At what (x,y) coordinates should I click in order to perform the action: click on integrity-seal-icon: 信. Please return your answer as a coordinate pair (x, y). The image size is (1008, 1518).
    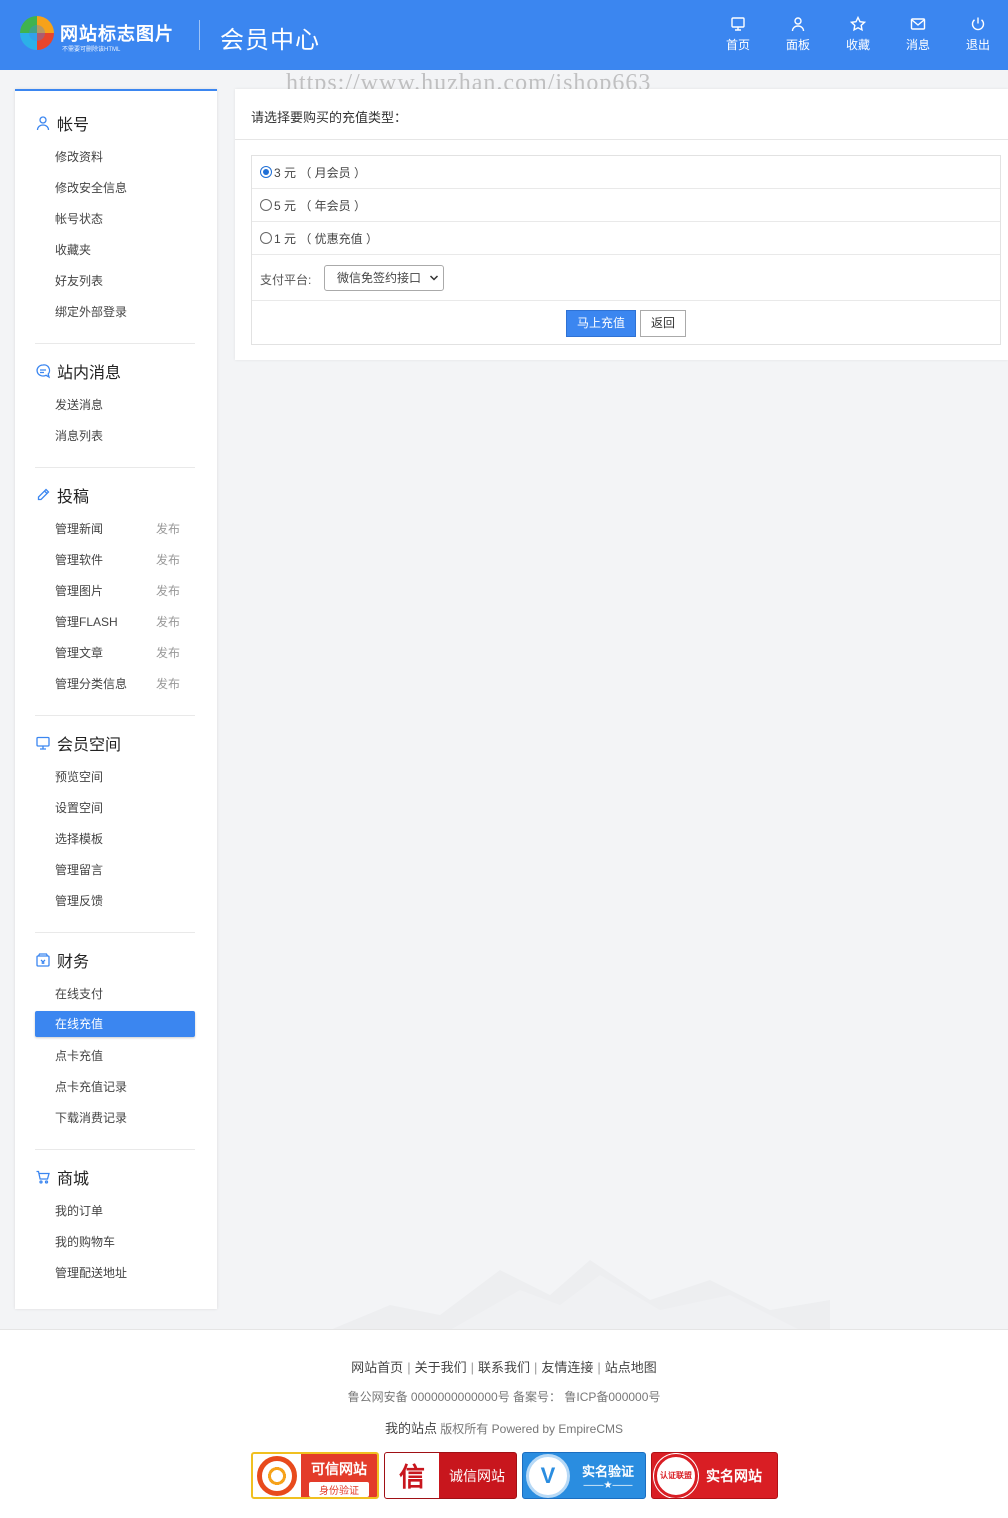
    Looking at the image, I should click on (412, 1475).